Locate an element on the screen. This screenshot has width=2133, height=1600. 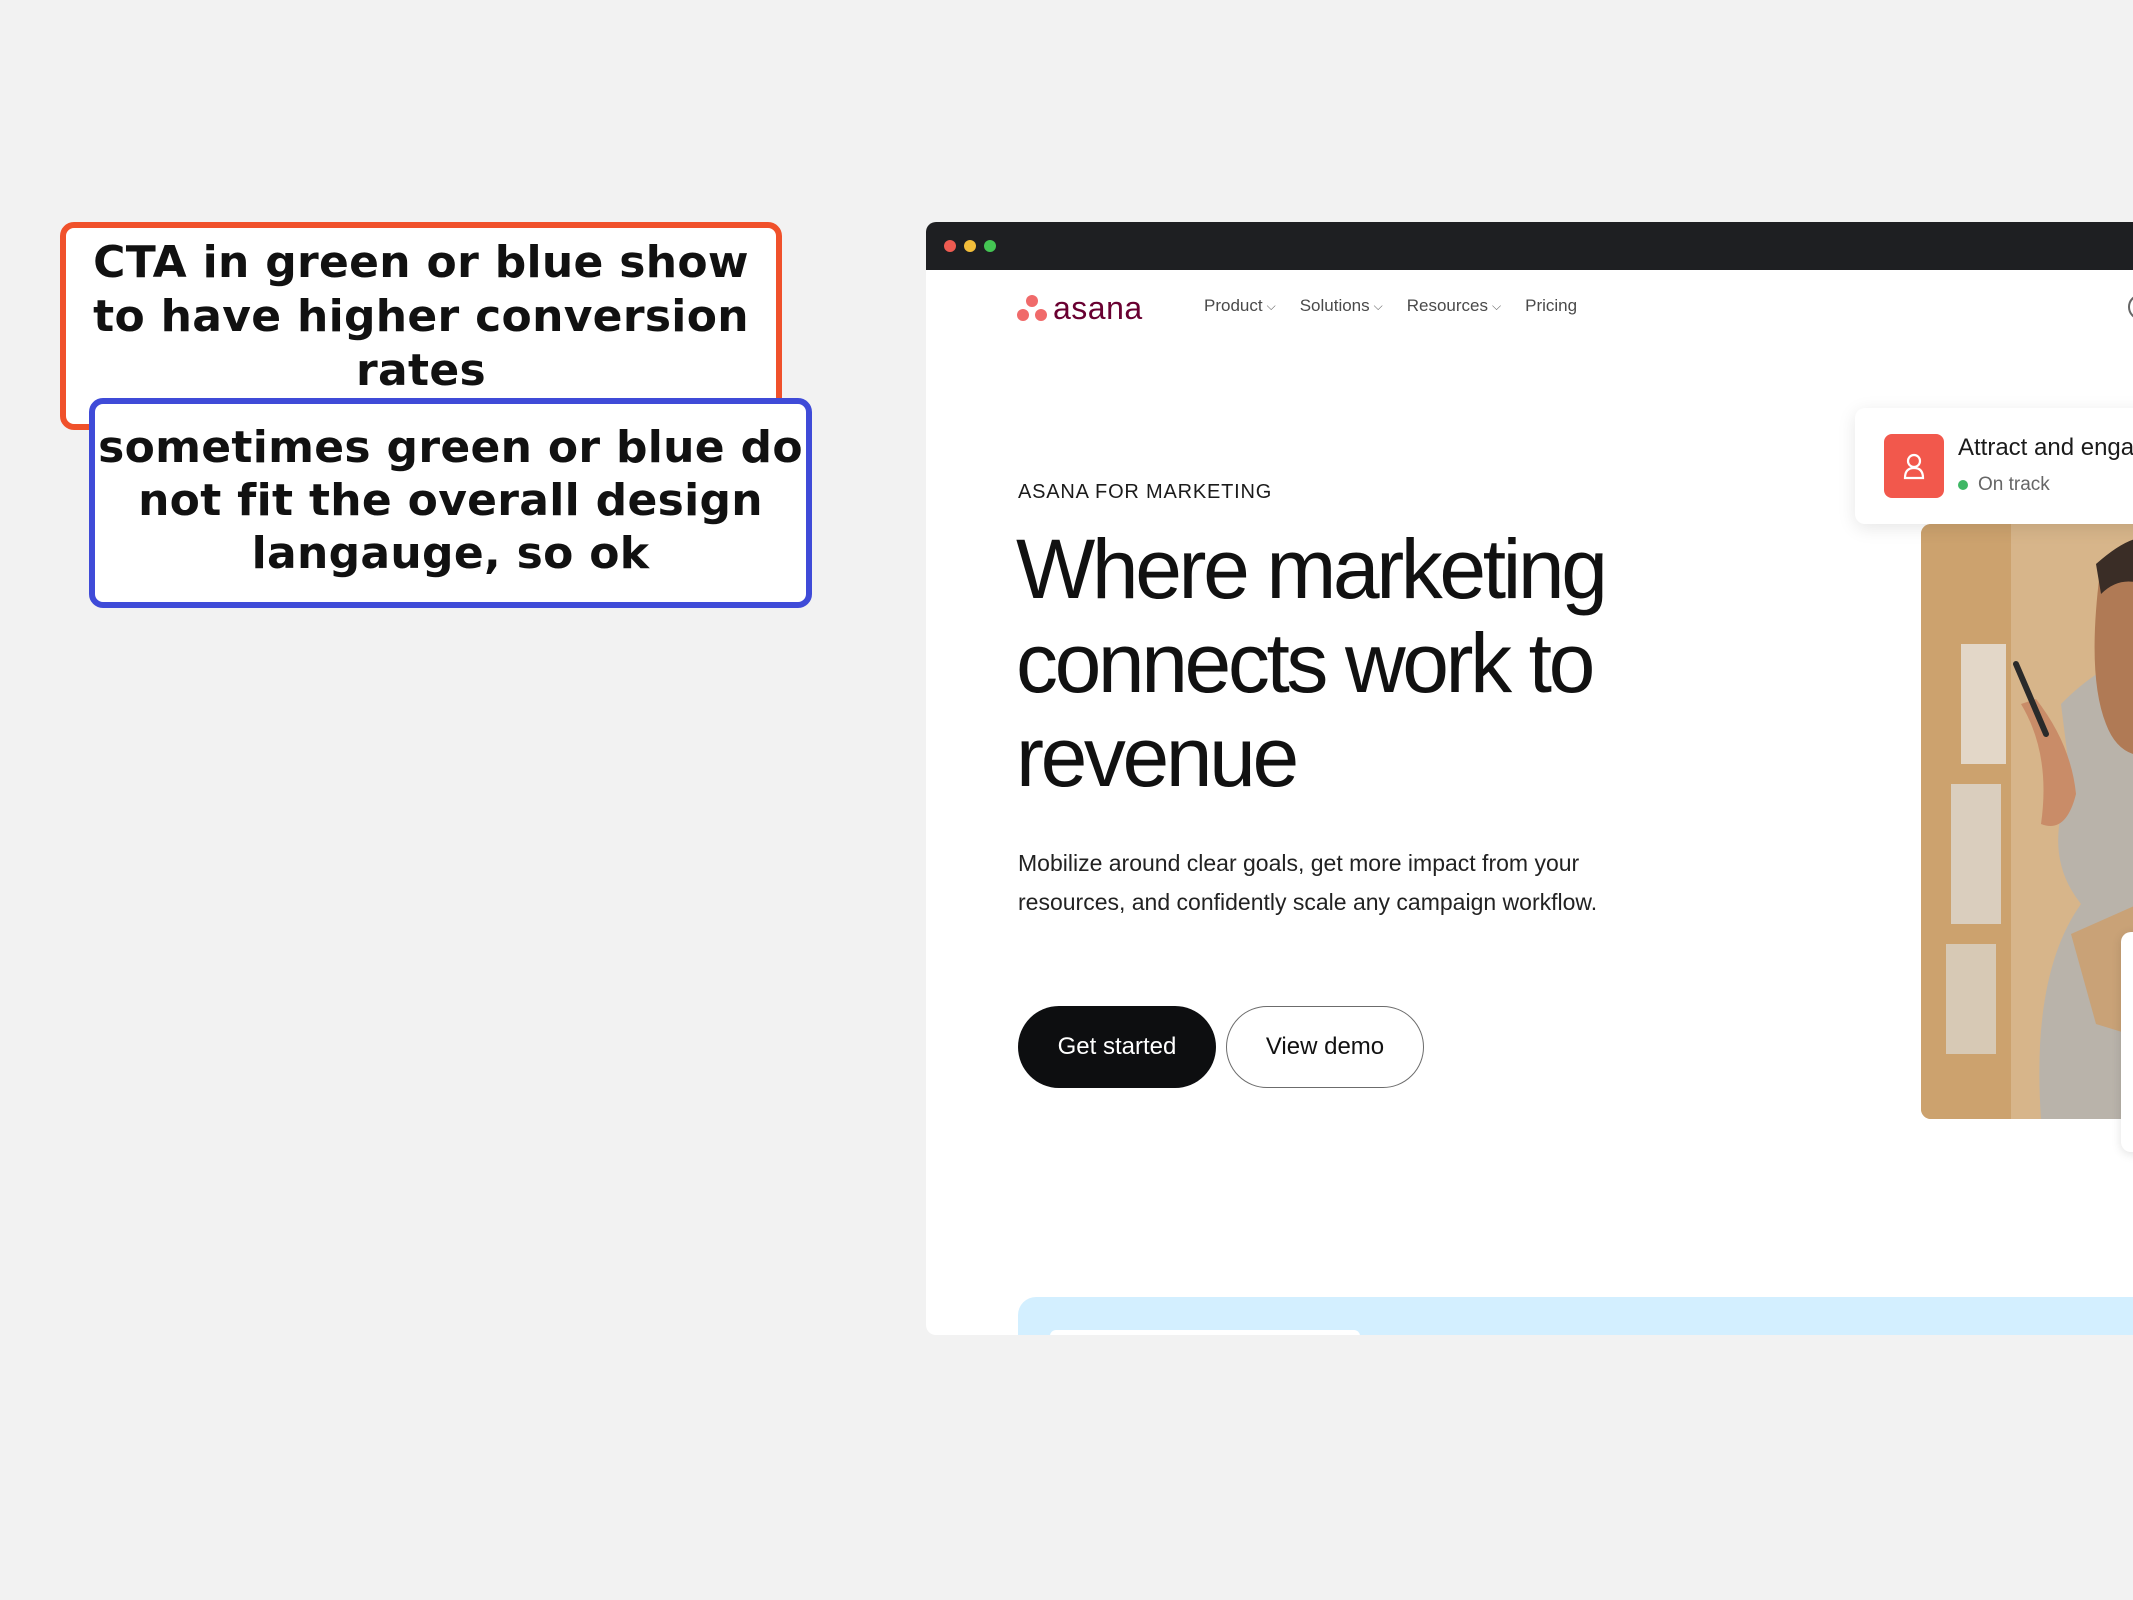
status-row: On track is located at coordinates (2004, 485).